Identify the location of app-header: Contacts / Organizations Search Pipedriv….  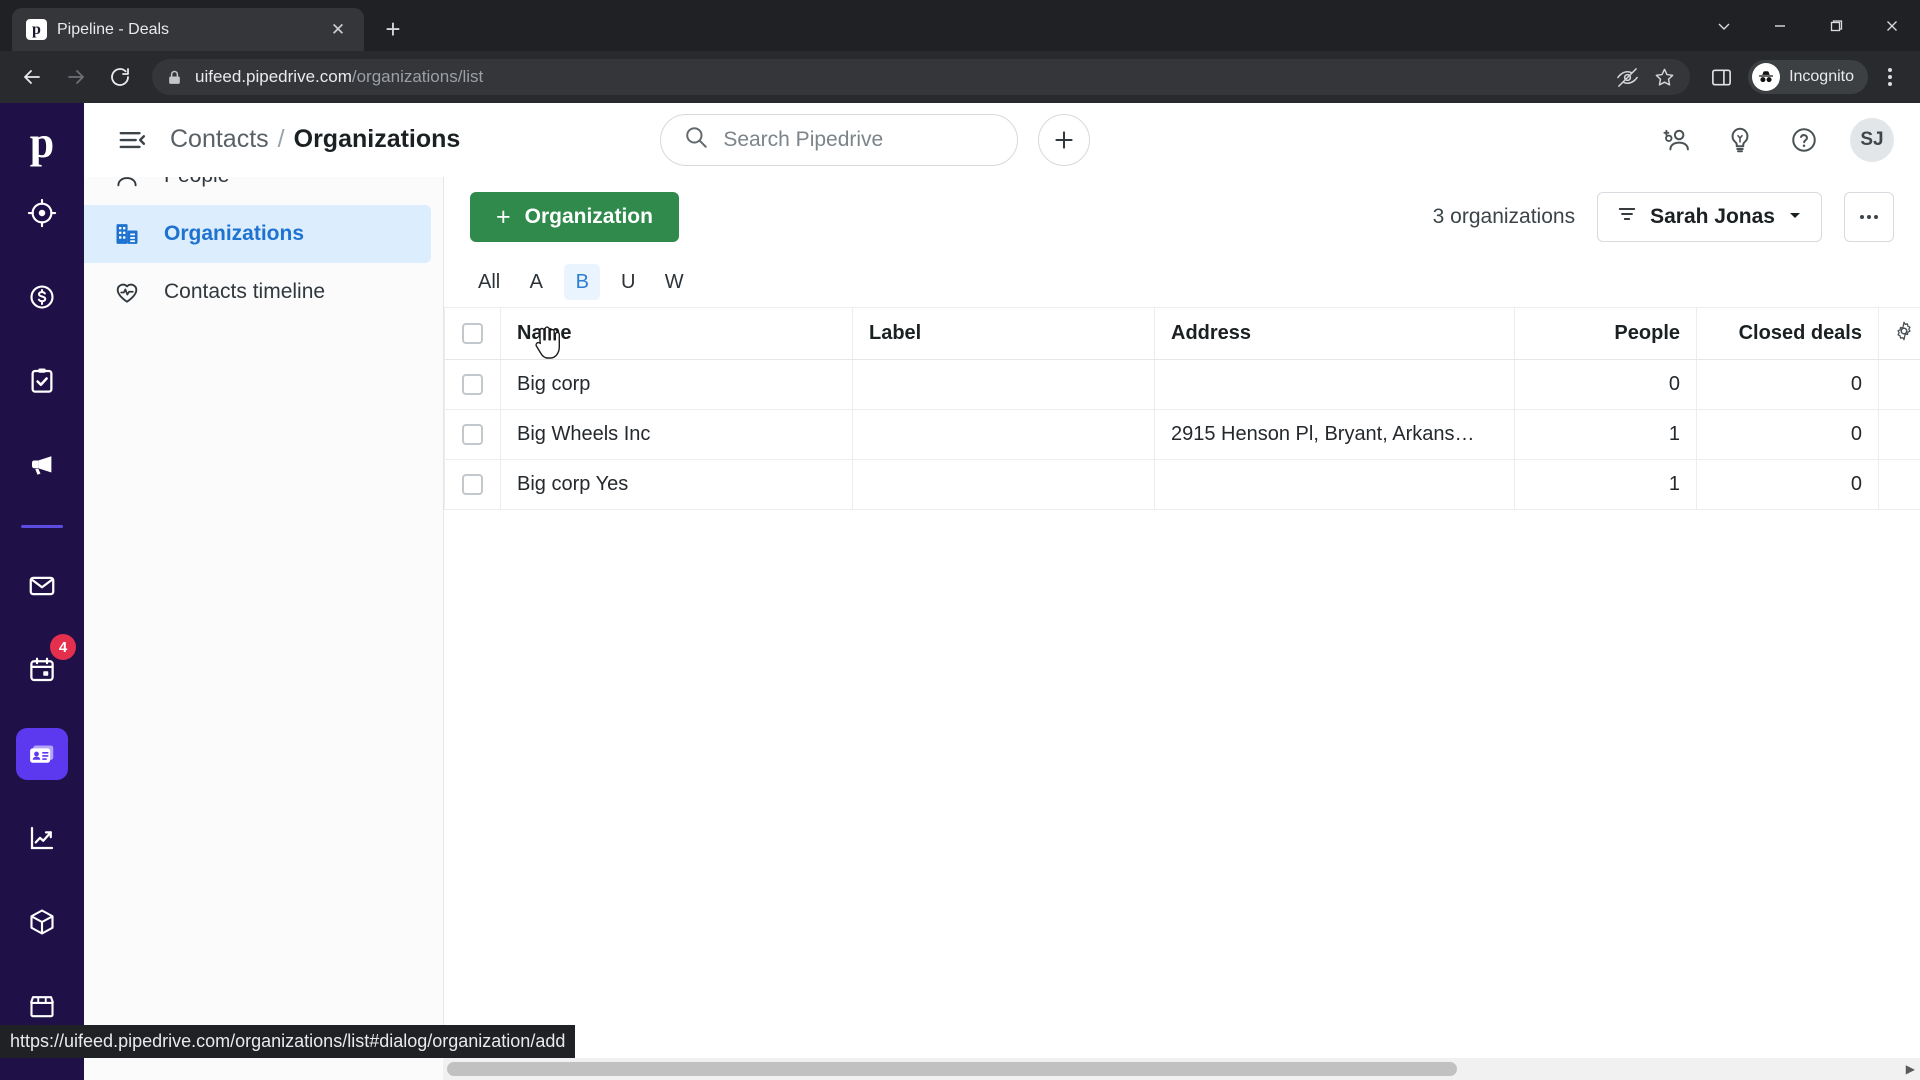
(1002, 140).